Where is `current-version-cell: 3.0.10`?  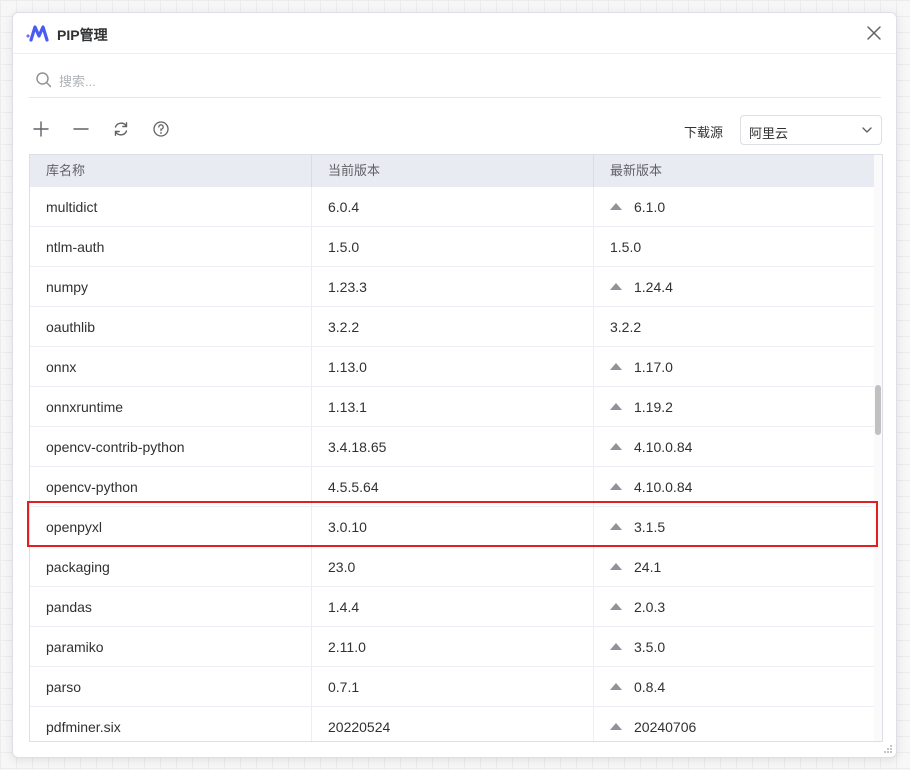 current-version-cell: 3.0.10 is located at coordinates (453, 527).